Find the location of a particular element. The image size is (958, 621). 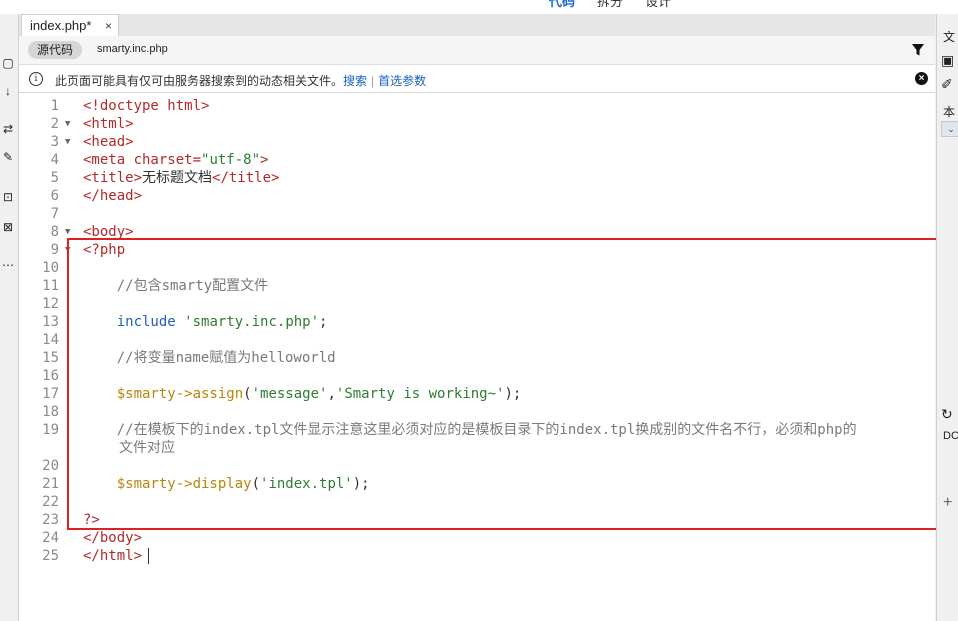

line-number: 2 is located at coordinates (54, 124).